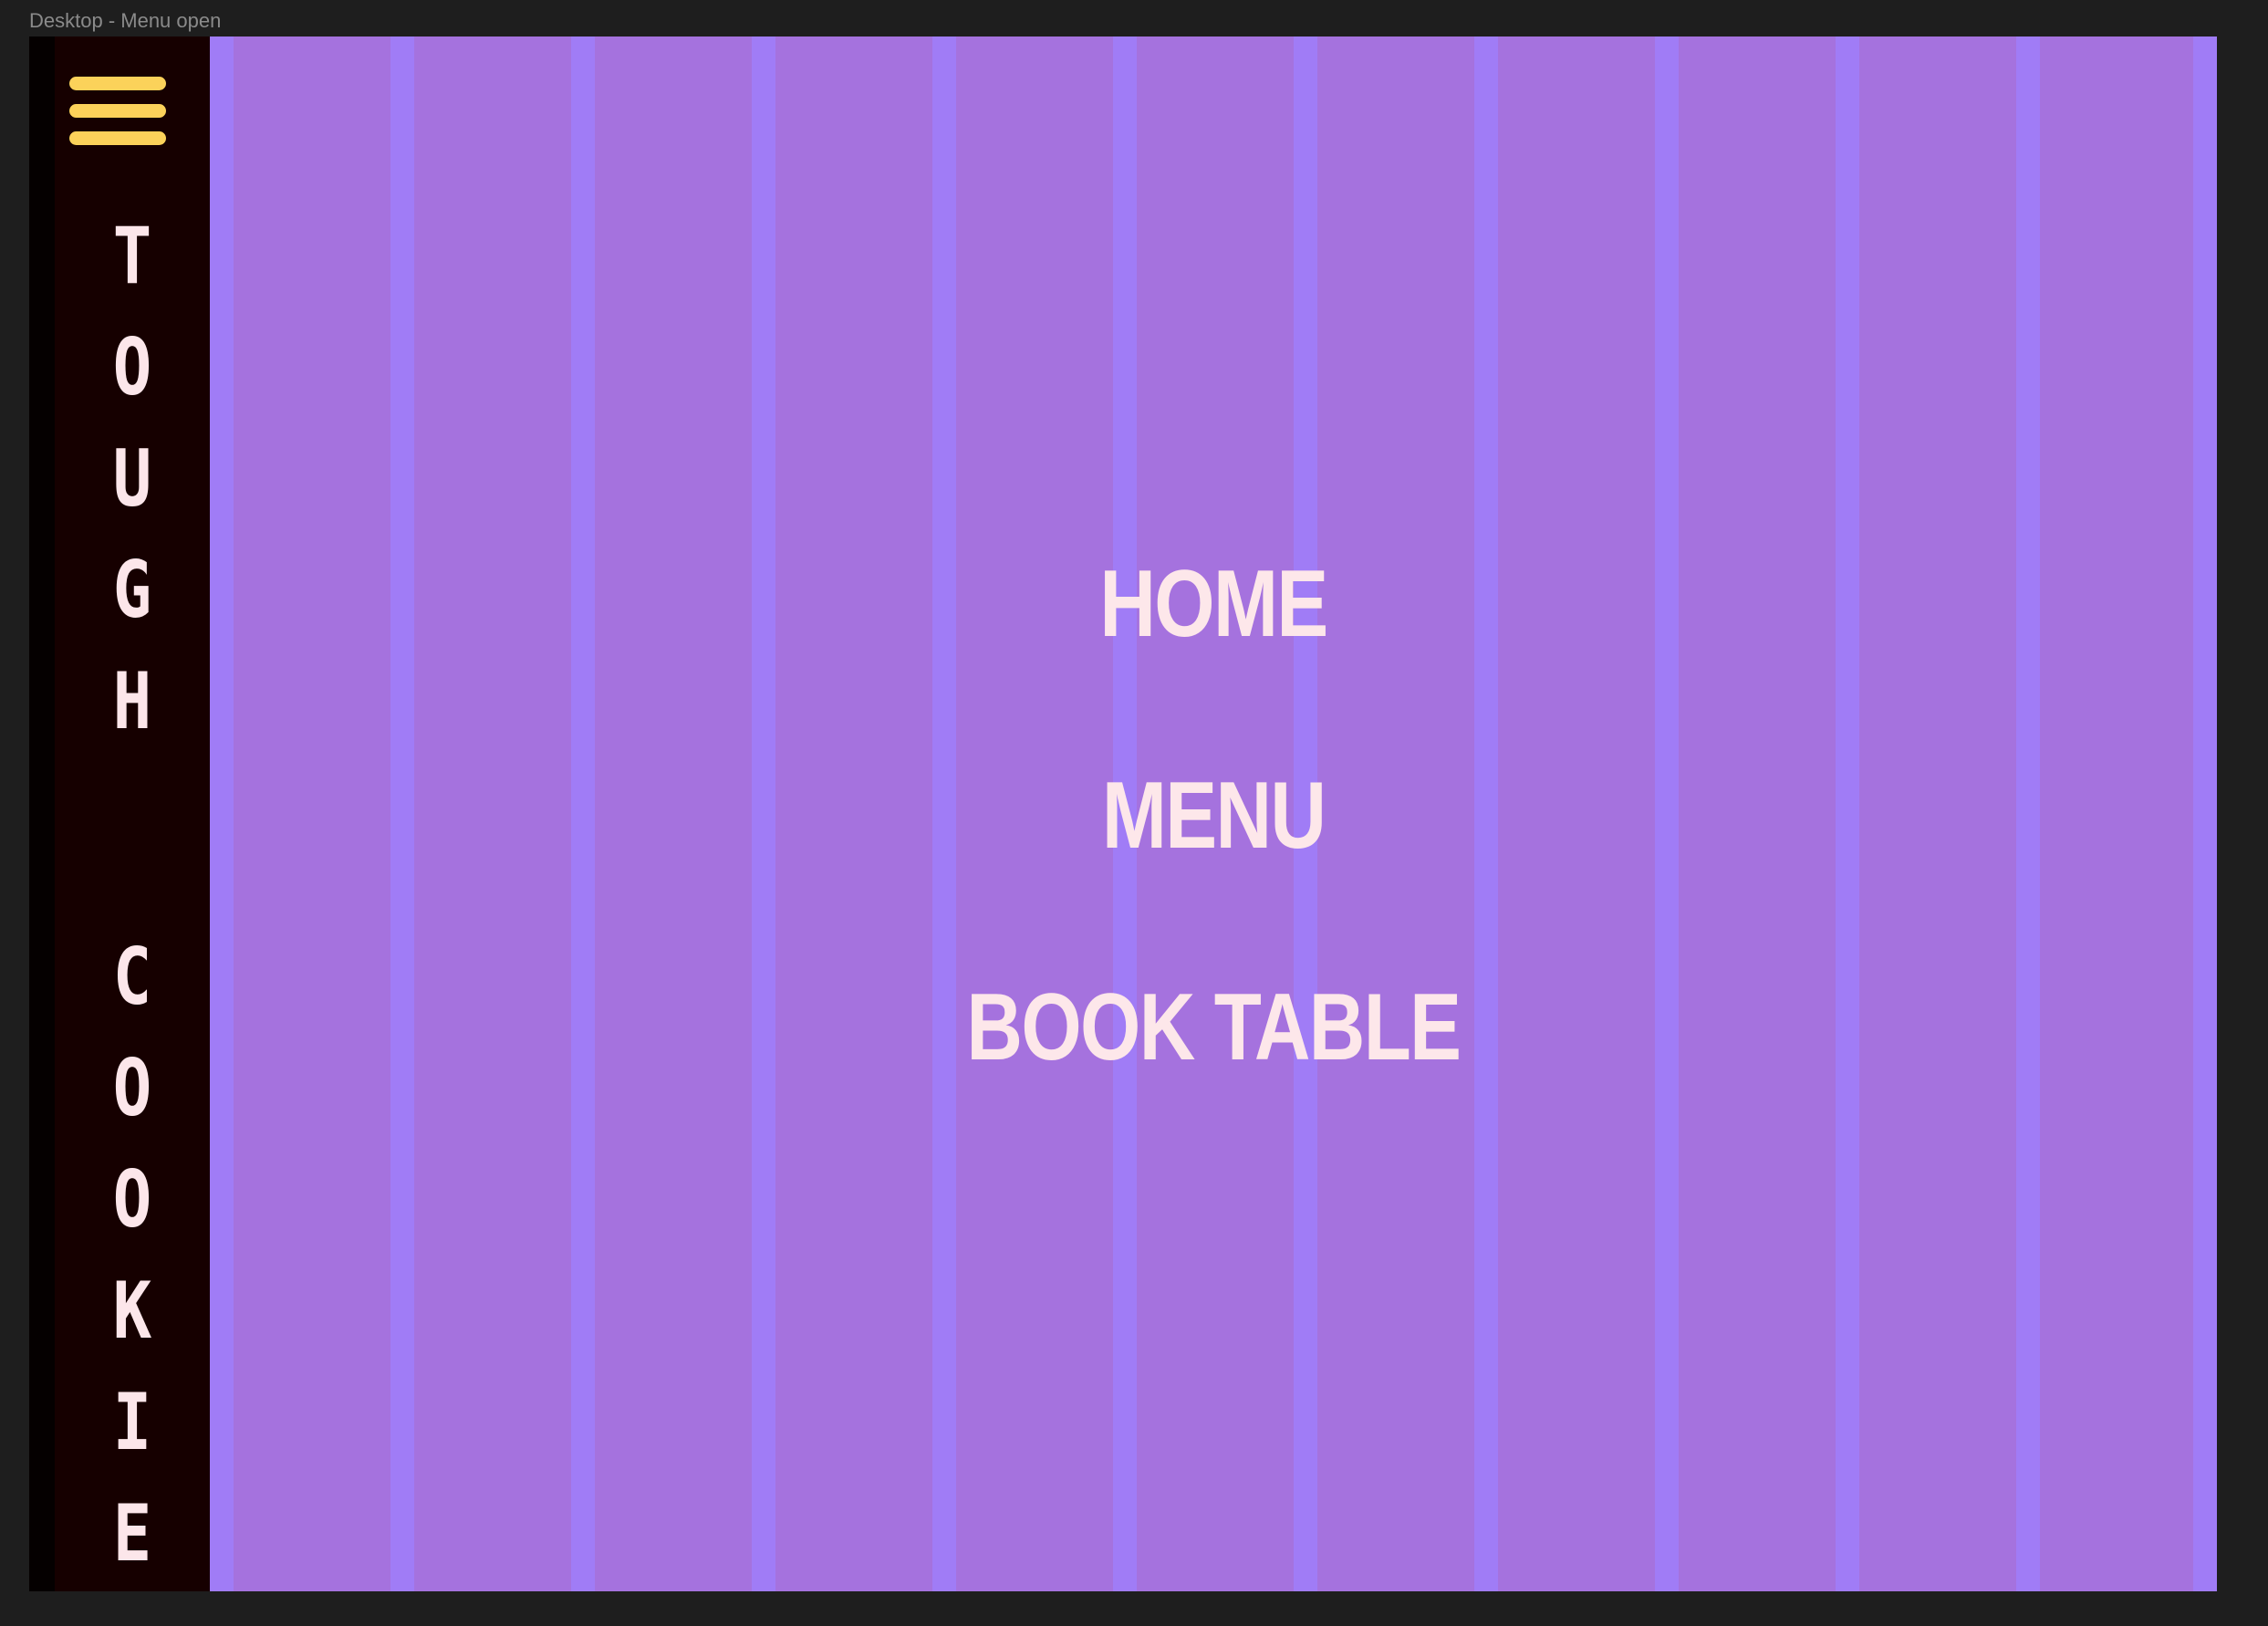 This screenshot has width=2268, height=1626. I want to click on frame-label: Desktop - Menu open, so click(125, 20).